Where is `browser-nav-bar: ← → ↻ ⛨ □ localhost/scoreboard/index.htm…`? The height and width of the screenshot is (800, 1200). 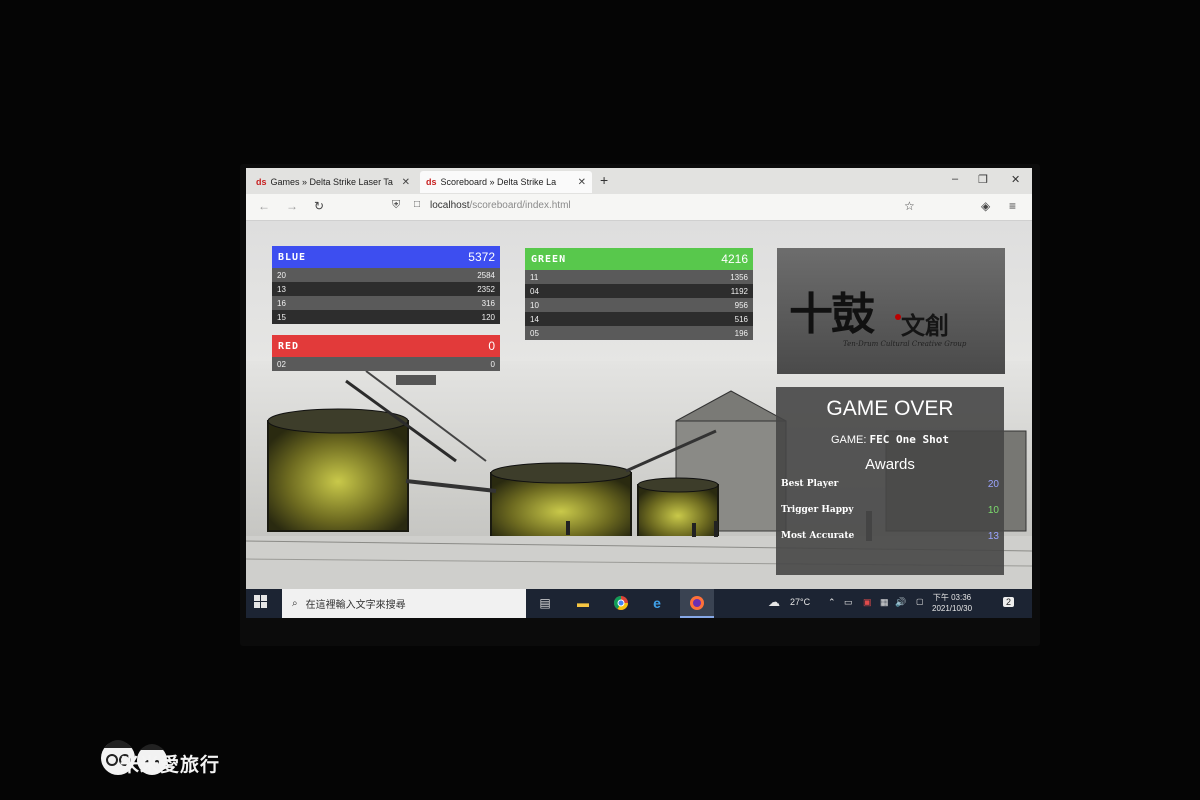
browser-nav-bar: ← → ↻ ⛨ □ localhost/scoreboard/index.htm… is located at coordinates (639, 207).